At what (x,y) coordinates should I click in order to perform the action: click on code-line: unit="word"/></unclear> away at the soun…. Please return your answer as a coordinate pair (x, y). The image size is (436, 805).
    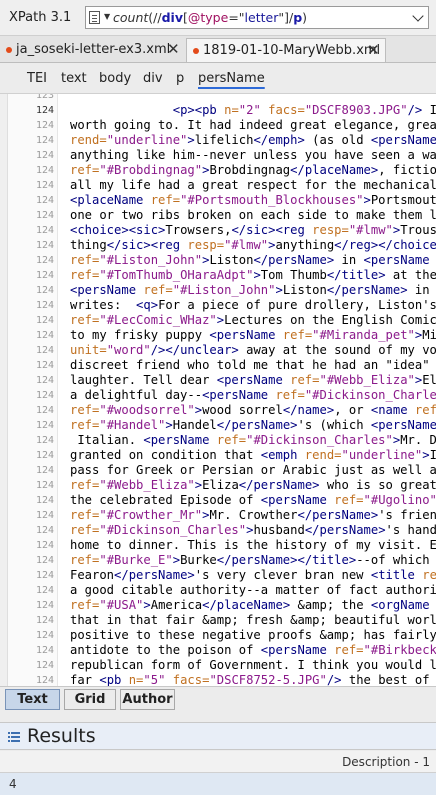
    Looking at the image, I should click on (253, 350).